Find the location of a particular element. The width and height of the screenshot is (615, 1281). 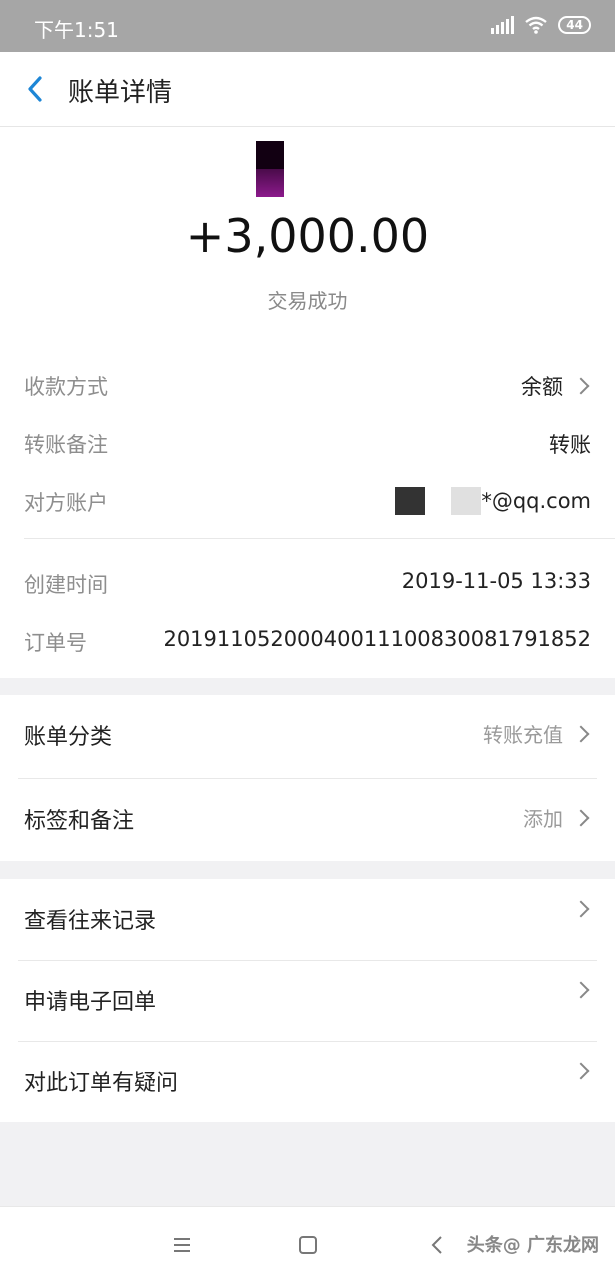

chevron-left-icon is located at coordinates (37, 89).